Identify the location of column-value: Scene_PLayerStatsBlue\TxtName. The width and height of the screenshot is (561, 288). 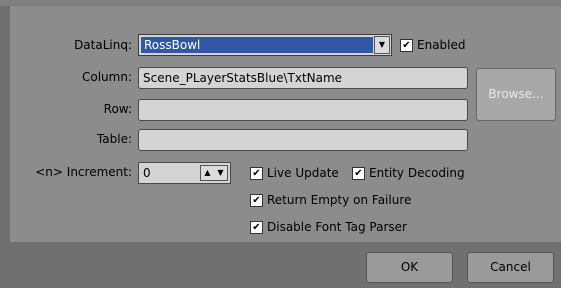
(243, 78).